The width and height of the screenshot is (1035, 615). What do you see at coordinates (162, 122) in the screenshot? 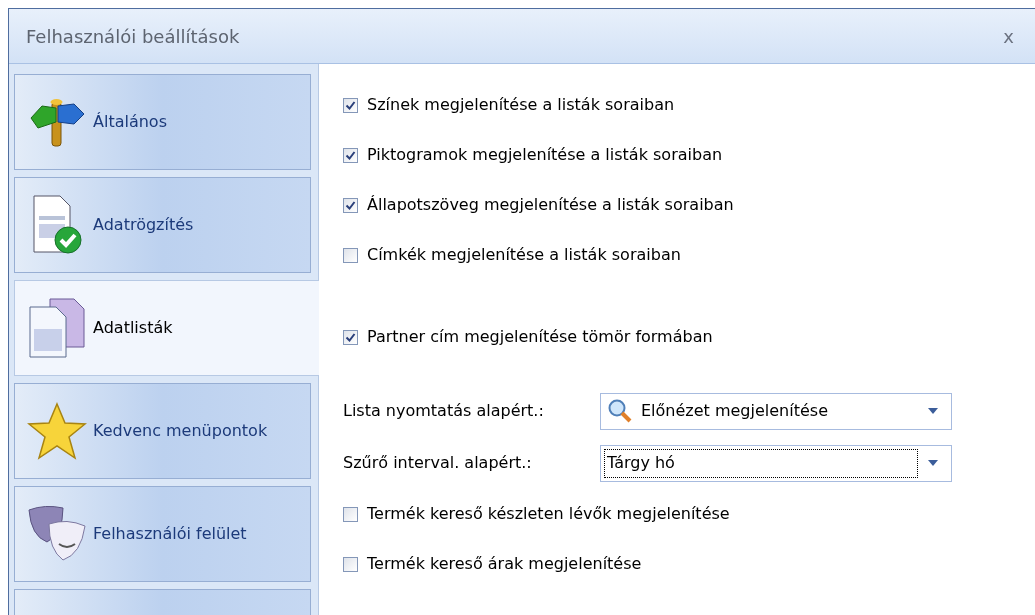
I see `sidebar-tab: Általános` at bounding box center [162, 122].